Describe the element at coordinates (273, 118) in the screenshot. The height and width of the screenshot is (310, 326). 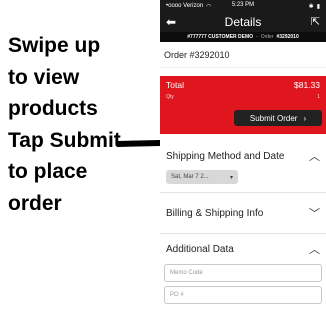
I see `submit-order-label: Submit Order` at that location.